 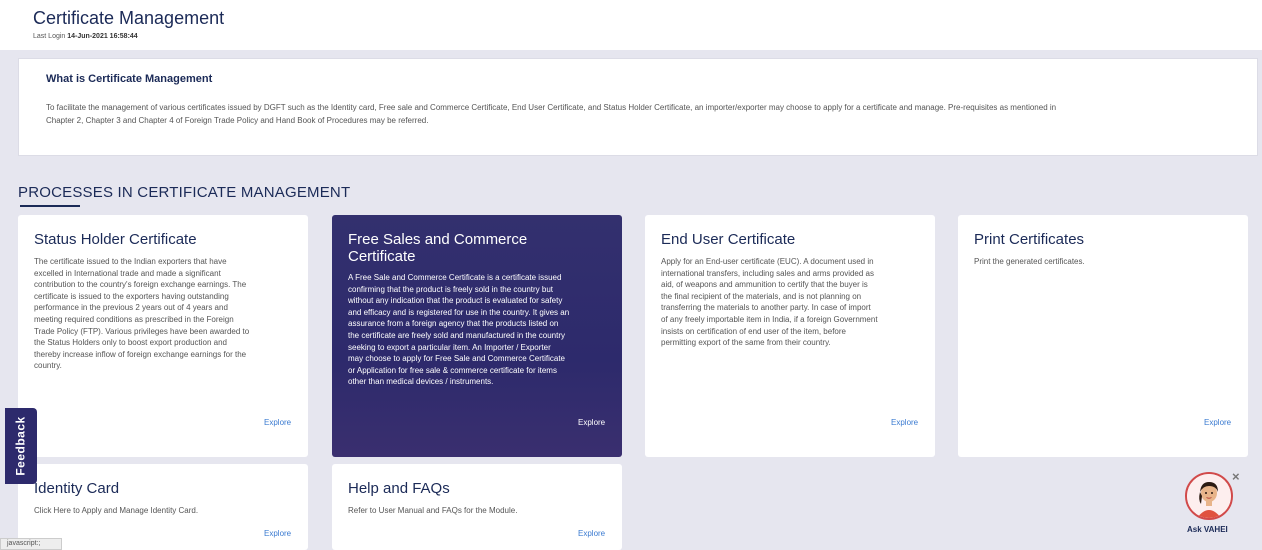 What do you see at coordinates (184, 192) in the screenshot?
I see `section-heading: PROCESSES IN CERTIFICATE MANAGEMENT` at bounding box center [184, 192].